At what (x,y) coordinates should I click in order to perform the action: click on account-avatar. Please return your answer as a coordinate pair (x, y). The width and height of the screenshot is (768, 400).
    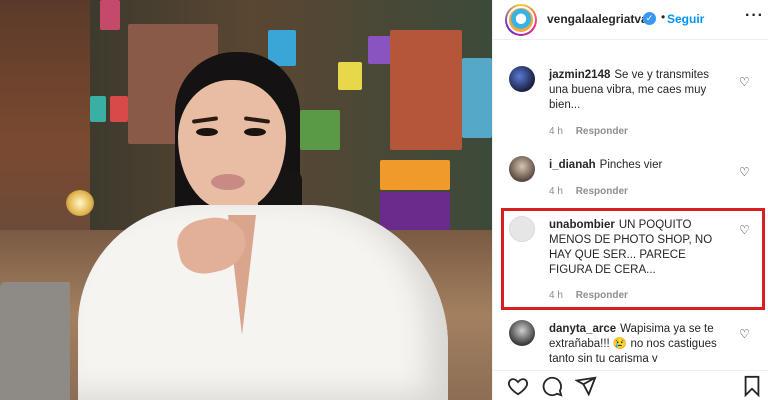
    Looking at the image, I should click on (521, 20).